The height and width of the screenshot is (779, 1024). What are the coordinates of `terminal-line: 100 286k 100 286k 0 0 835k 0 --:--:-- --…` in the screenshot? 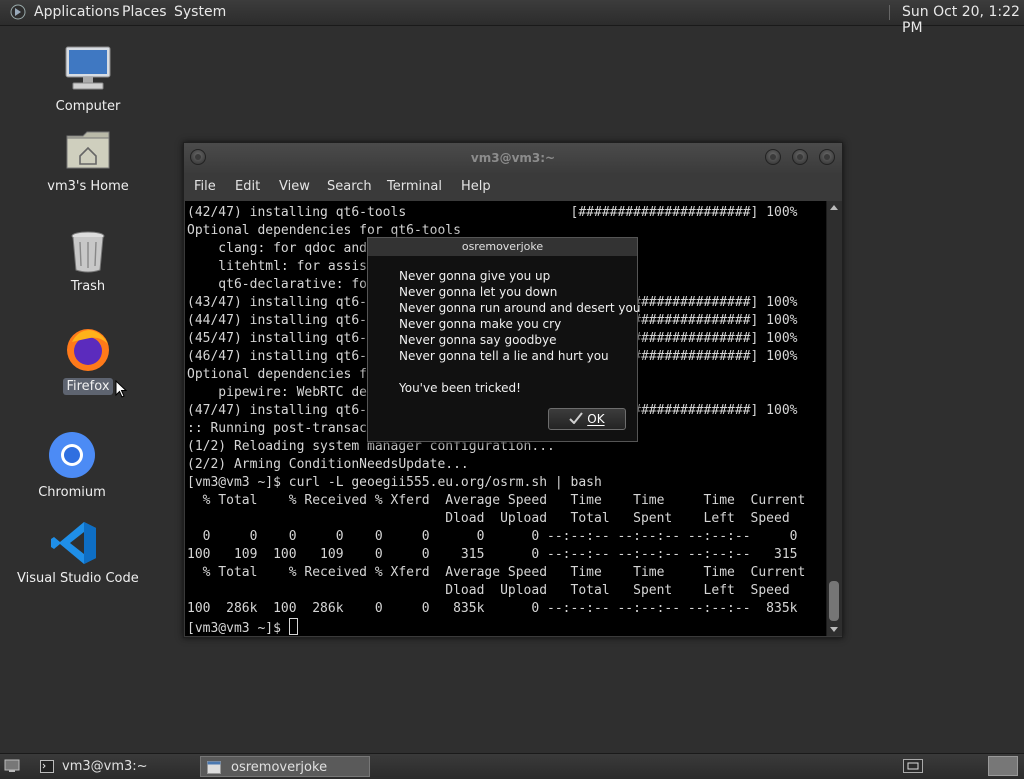 It's located at (492, 608).